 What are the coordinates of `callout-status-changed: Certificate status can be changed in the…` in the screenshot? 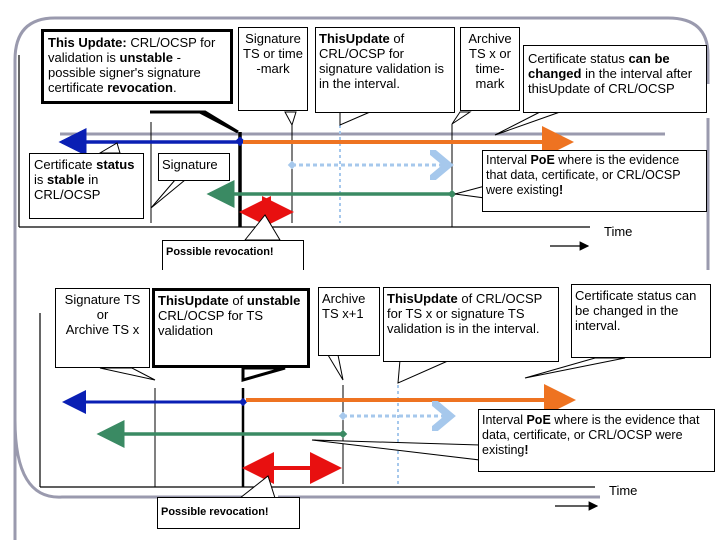 It's located at (615, 79).